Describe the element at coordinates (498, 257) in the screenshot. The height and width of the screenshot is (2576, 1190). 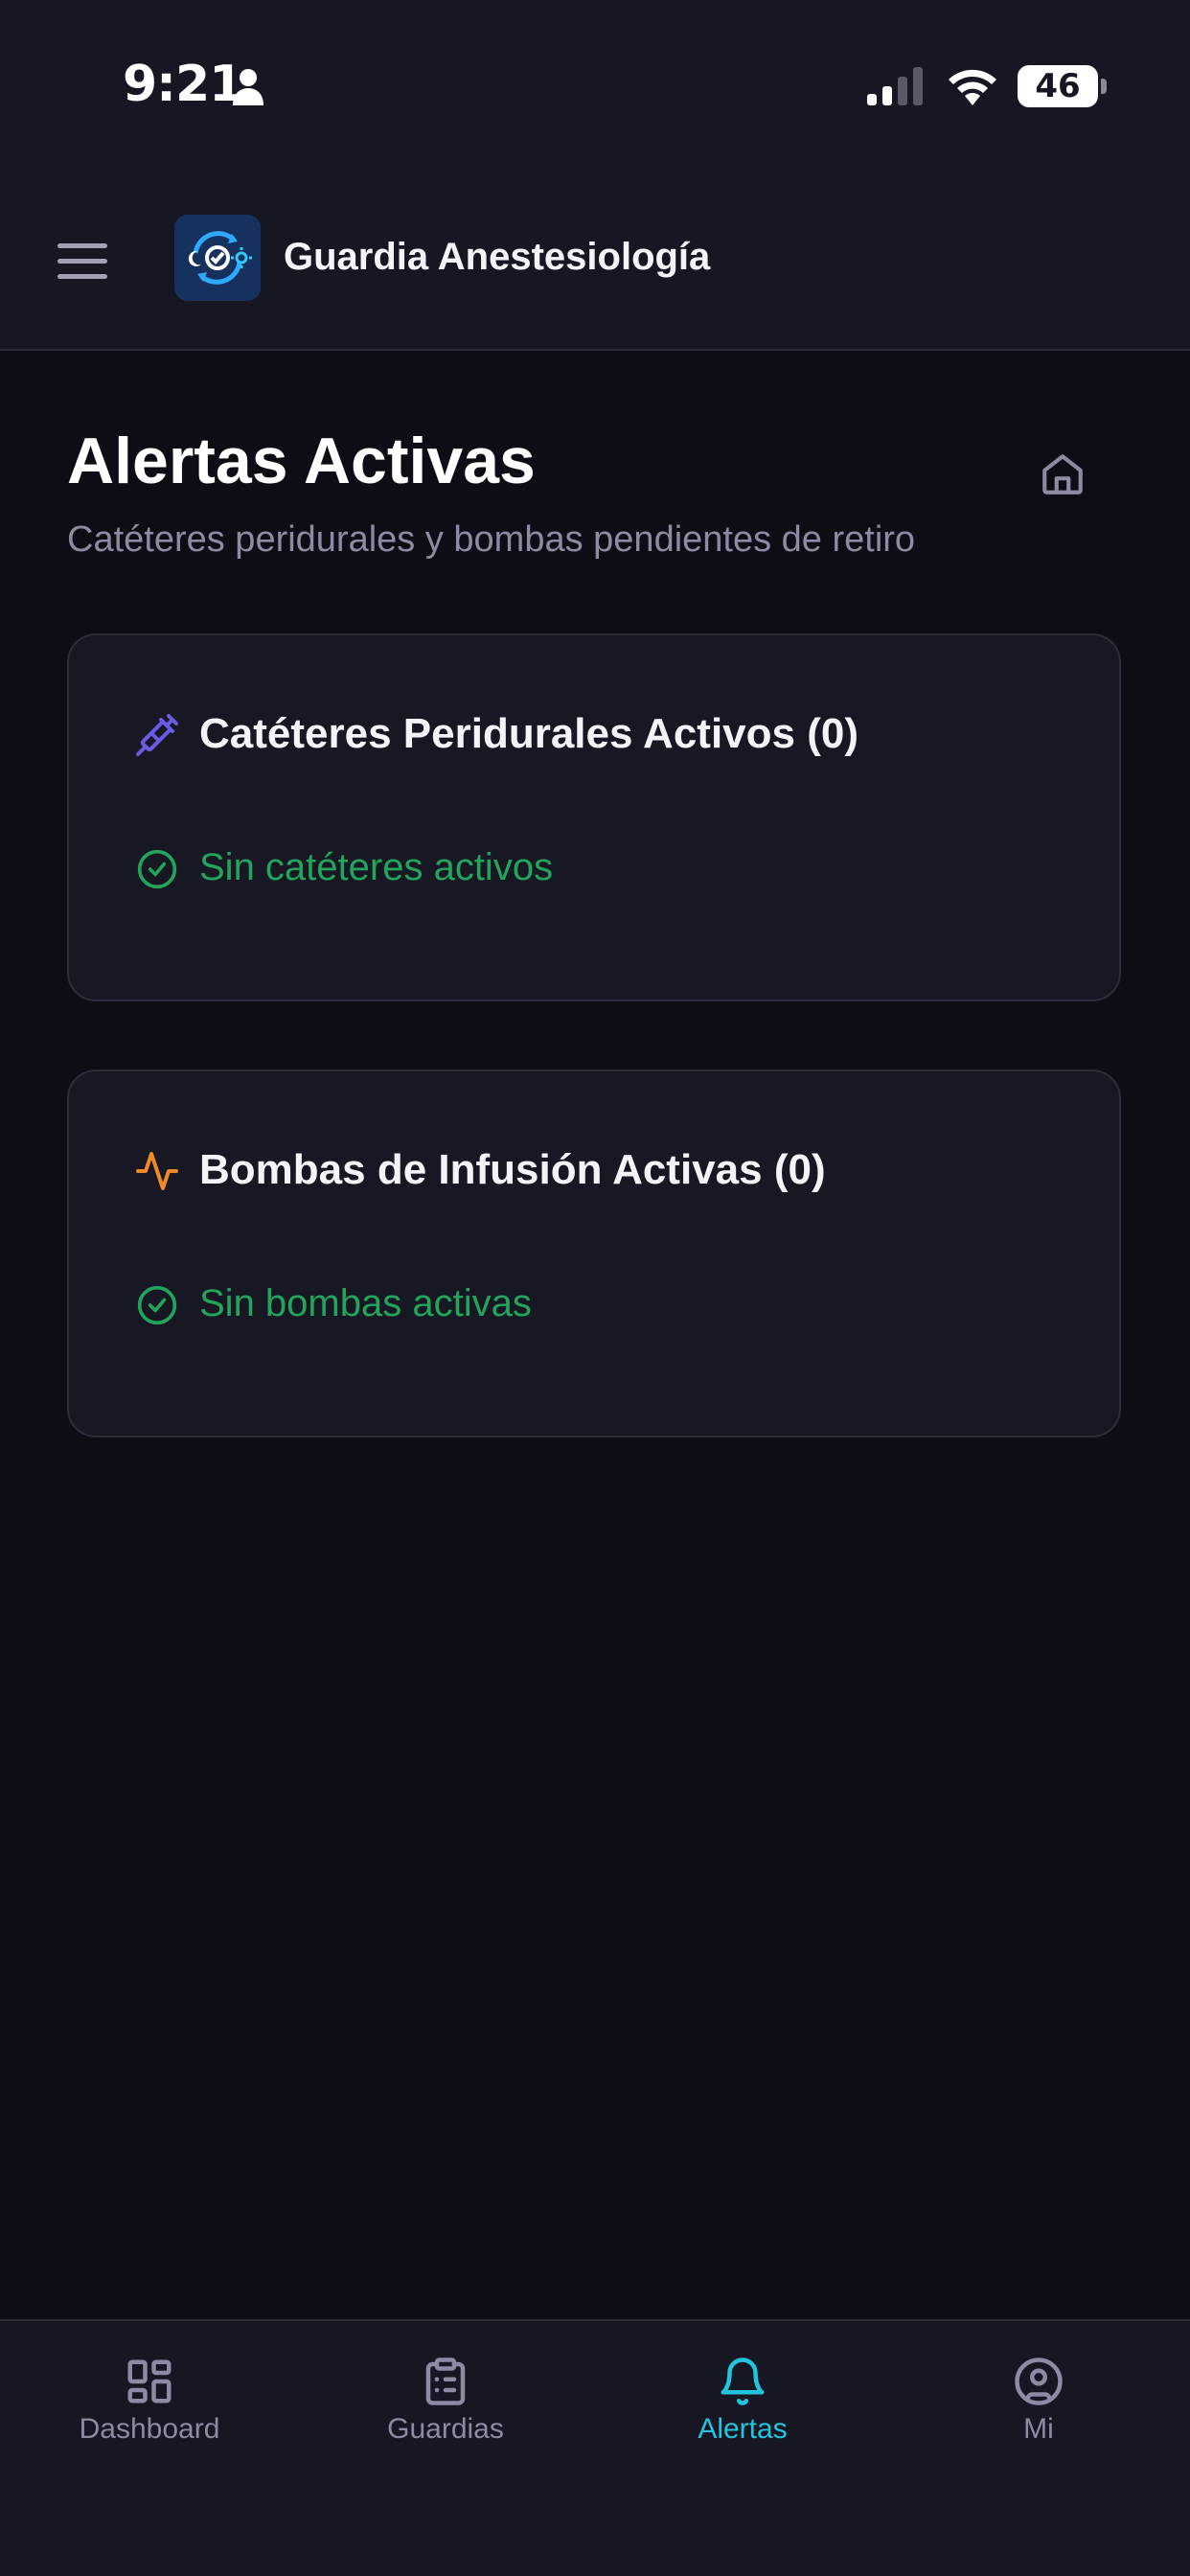
I see `app-title: Guardia Anestesiología` at that location.